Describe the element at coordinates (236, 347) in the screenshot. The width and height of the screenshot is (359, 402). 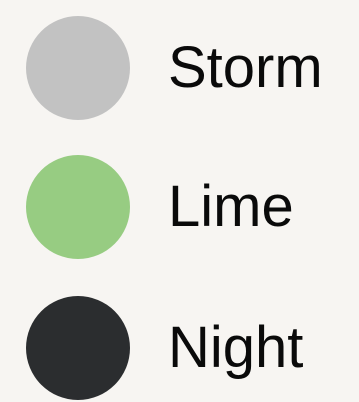
I see `swatch-label-night: Night` at that location.